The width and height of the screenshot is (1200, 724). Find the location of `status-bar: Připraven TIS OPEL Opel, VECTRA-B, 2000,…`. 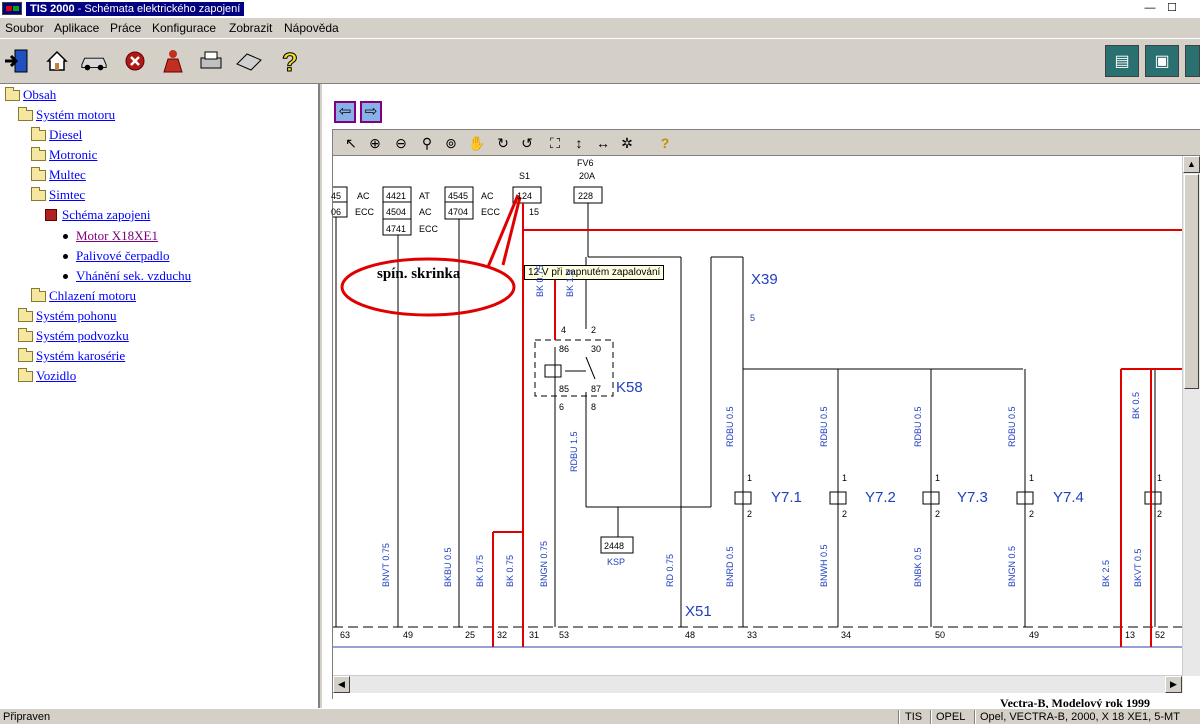

status-bar: Připraven TIS OPEL Opel, VECTRA-B, 2000,… is located at coordinates (600, 716).